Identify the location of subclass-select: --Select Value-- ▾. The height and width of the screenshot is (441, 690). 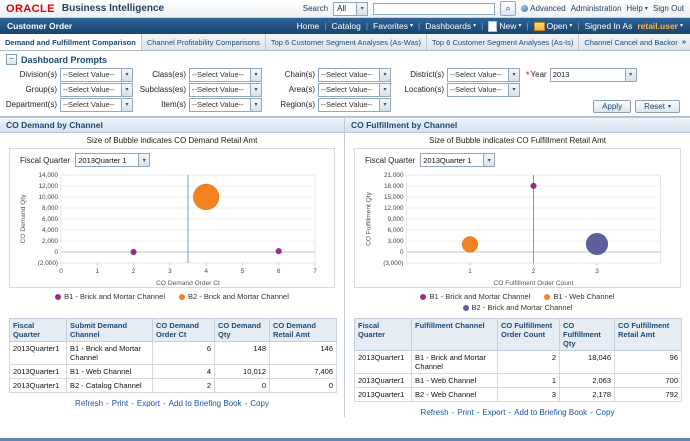
(225, 89).